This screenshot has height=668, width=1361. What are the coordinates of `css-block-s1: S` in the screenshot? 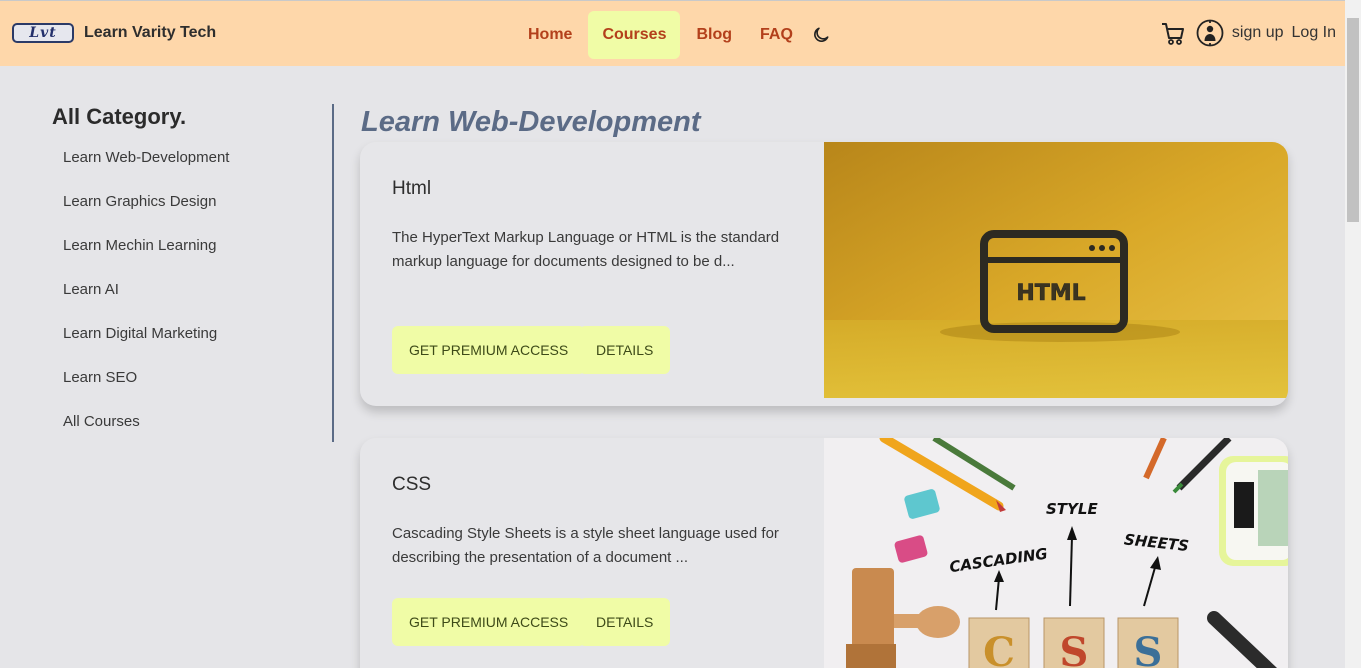 It's located at (1074, 648).